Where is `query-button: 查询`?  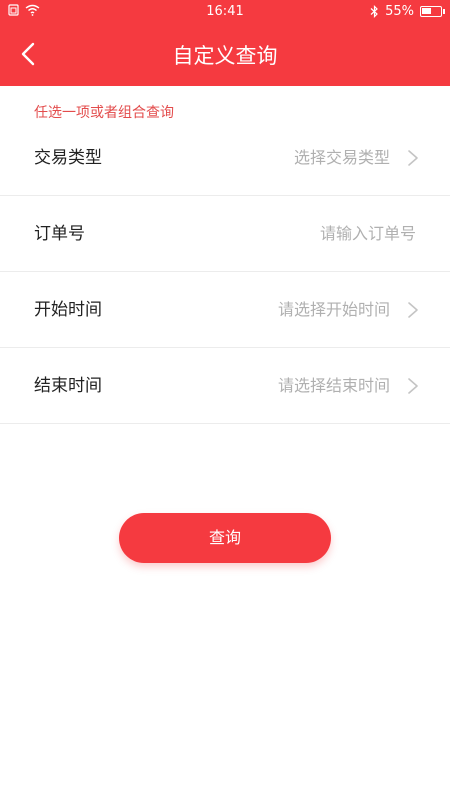
query-button: 查询 is located at coordinates (225, 538).